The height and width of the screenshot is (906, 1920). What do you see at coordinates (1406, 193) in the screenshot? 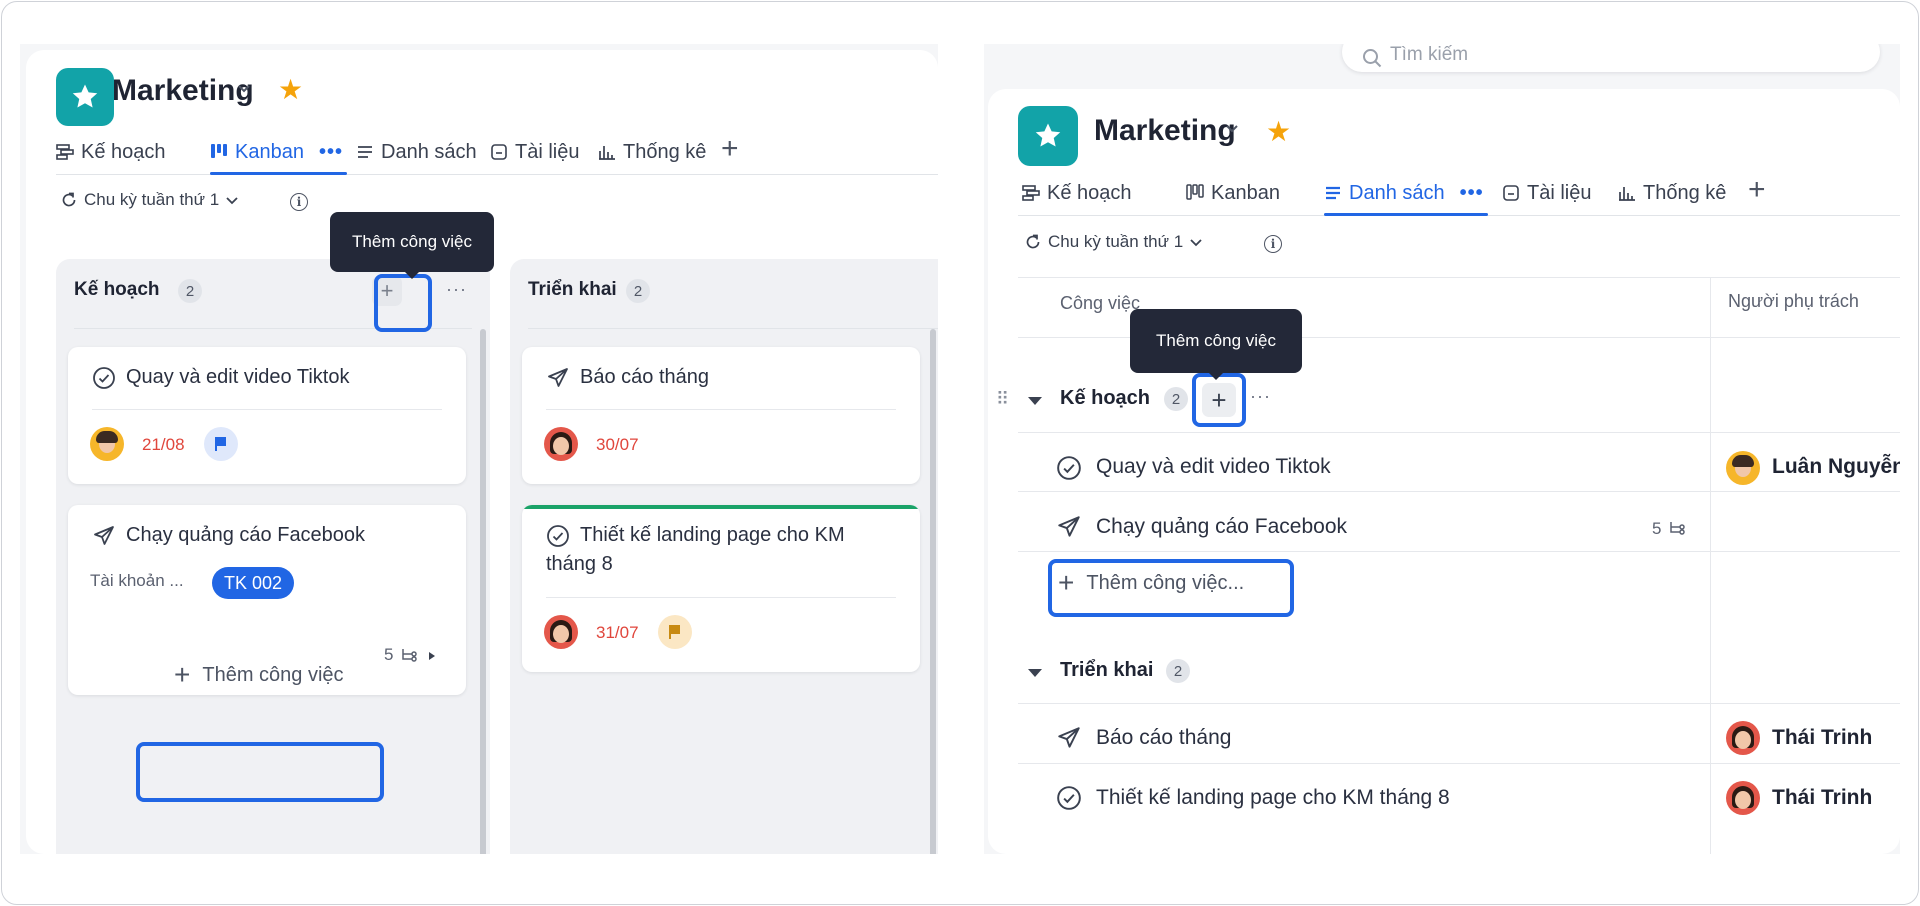
I see `tab-danh-sach: Danh sách •••` at bounding box center [1406, 193].